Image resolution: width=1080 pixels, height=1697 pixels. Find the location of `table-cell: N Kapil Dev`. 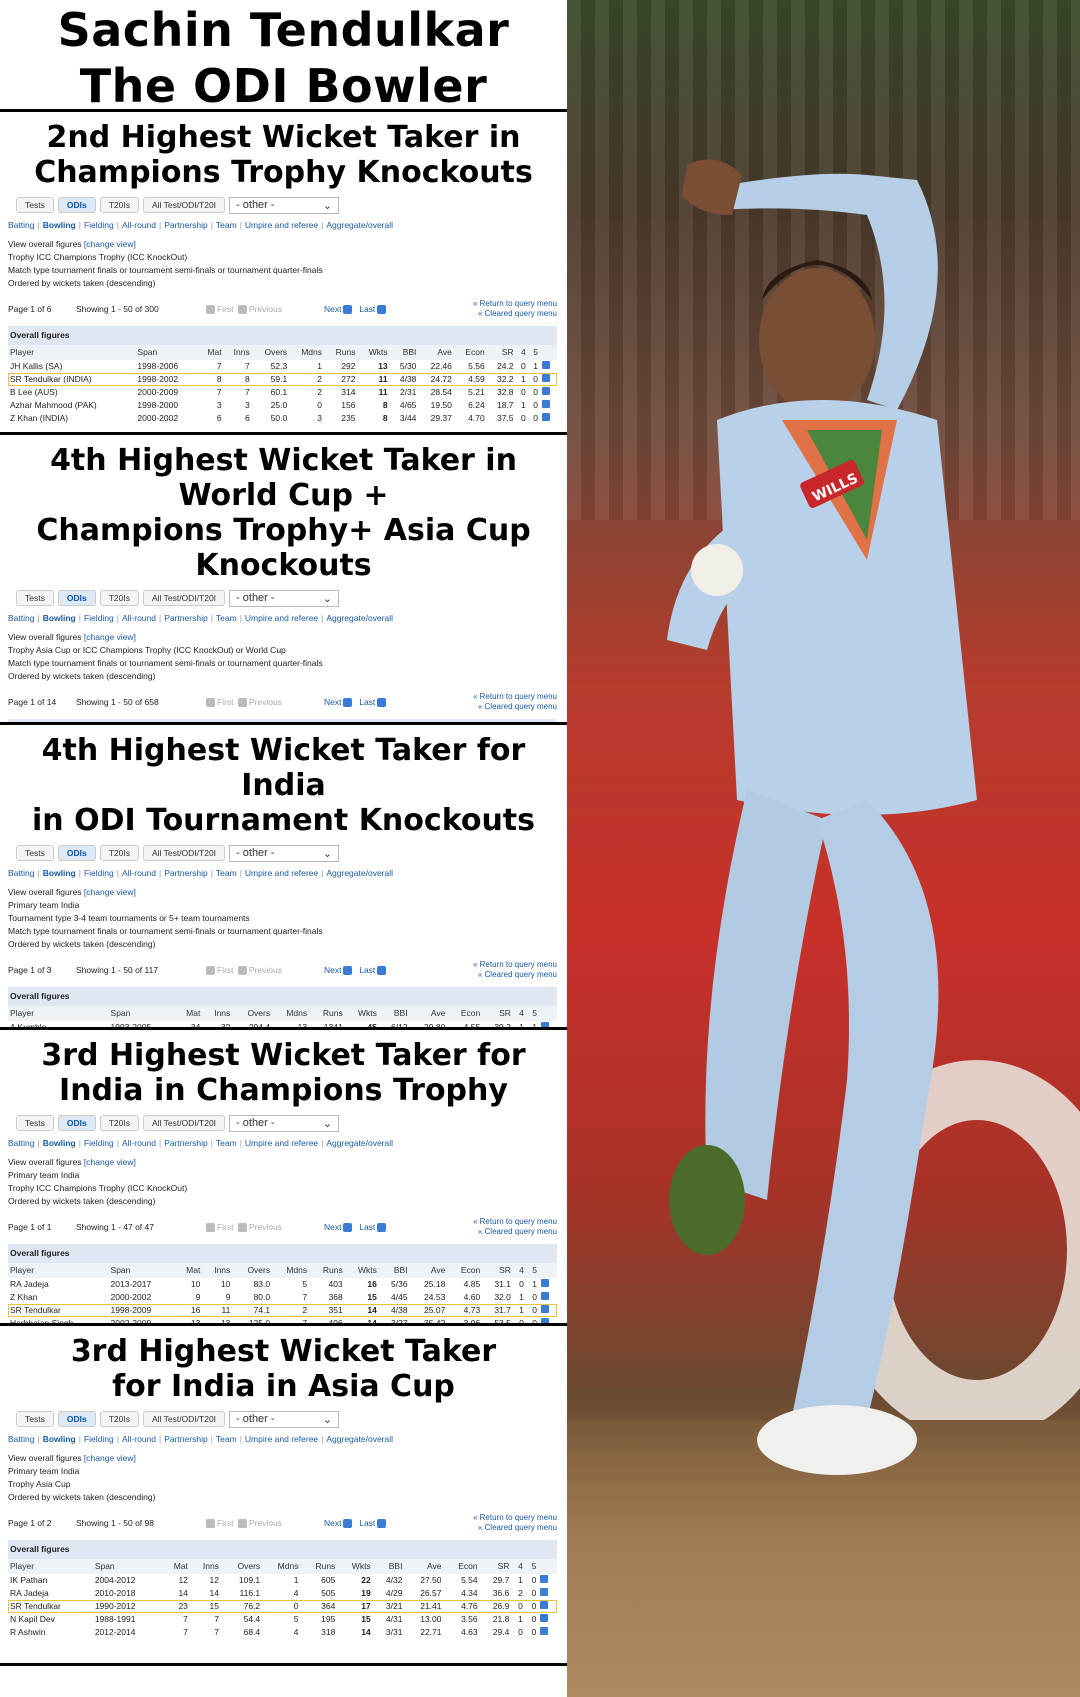

table-cell: N Kapil Dev is located at coordinates (50, 1619).